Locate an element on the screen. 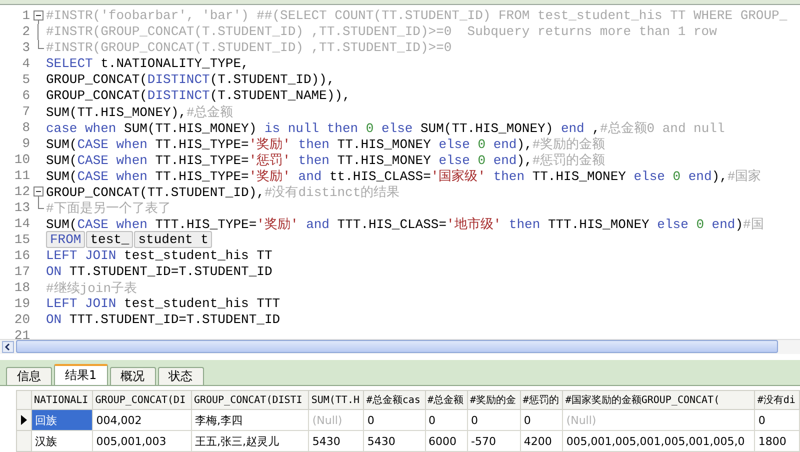  line-number: 13 is located at coordinates (21, 208).